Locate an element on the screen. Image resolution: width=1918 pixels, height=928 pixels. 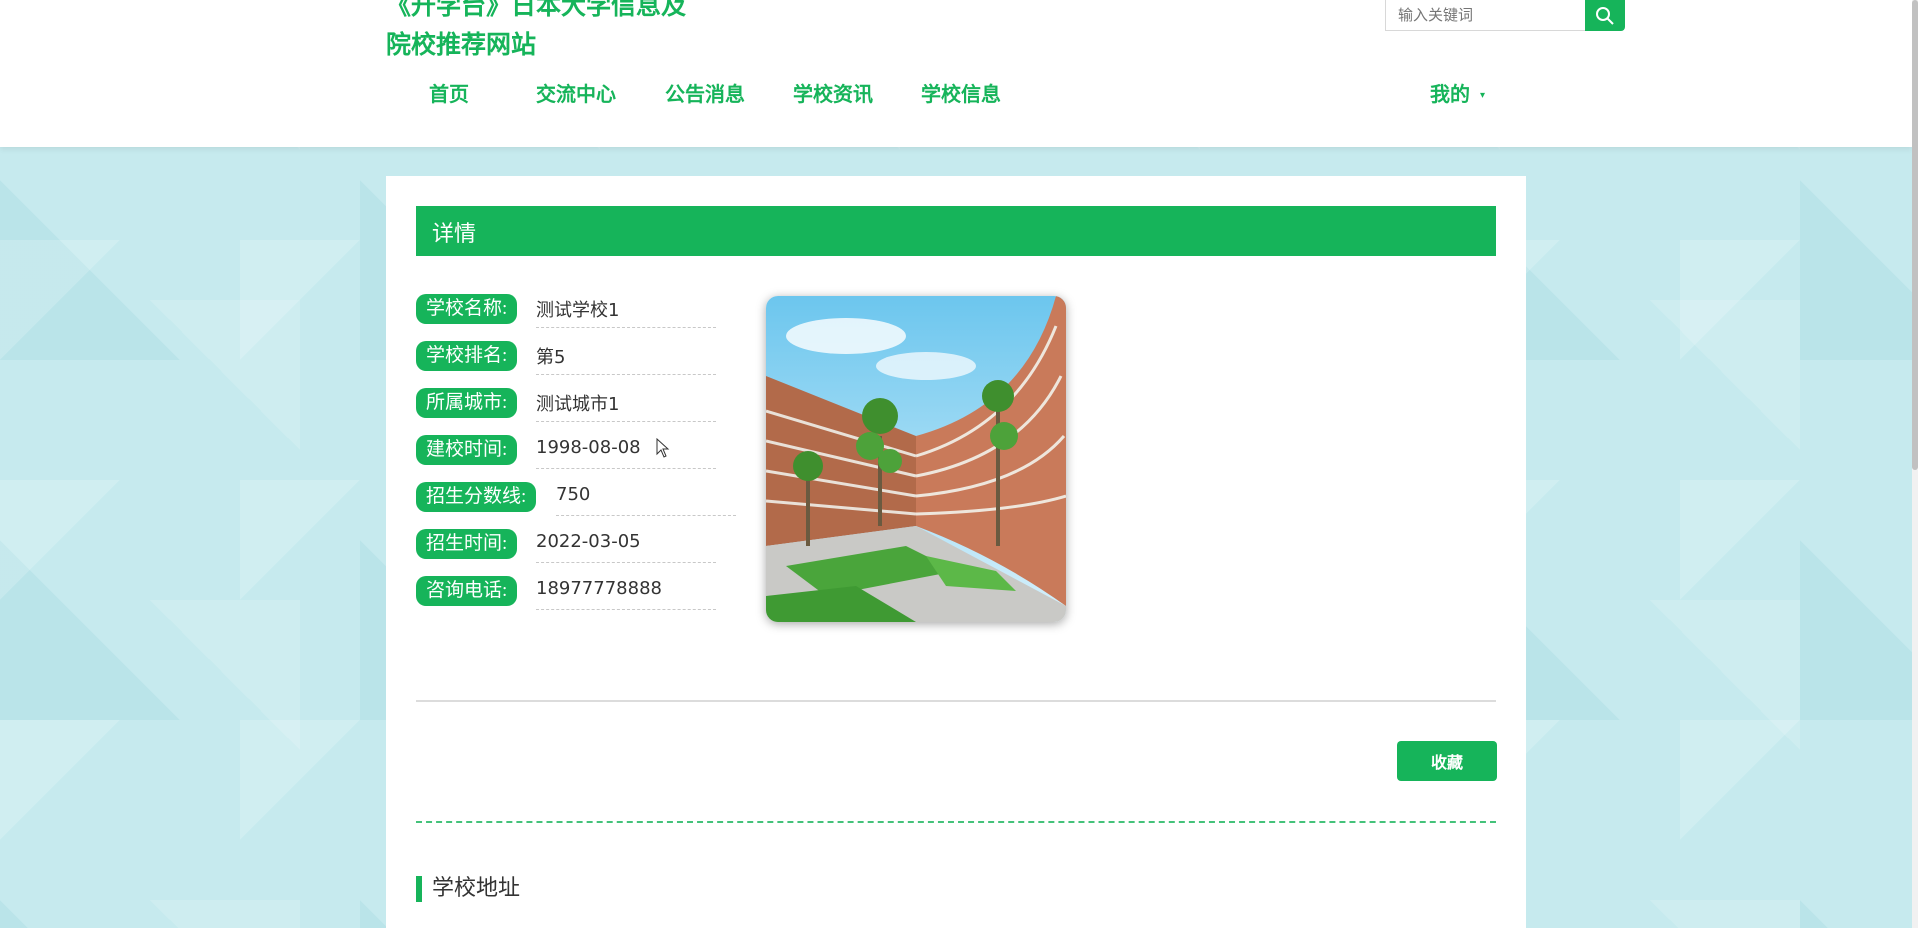
field-phone: 咨询电话: 18977778888 is located at coordinates (566, 593).